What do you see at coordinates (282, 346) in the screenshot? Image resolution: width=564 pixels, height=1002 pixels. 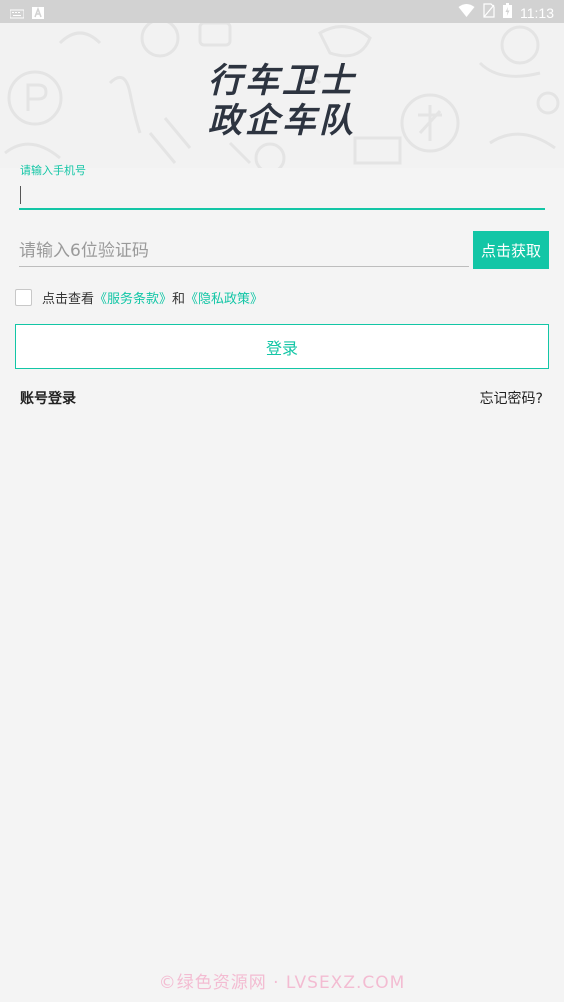 I see `login-button: 登录` at bounding box center [282, 346].